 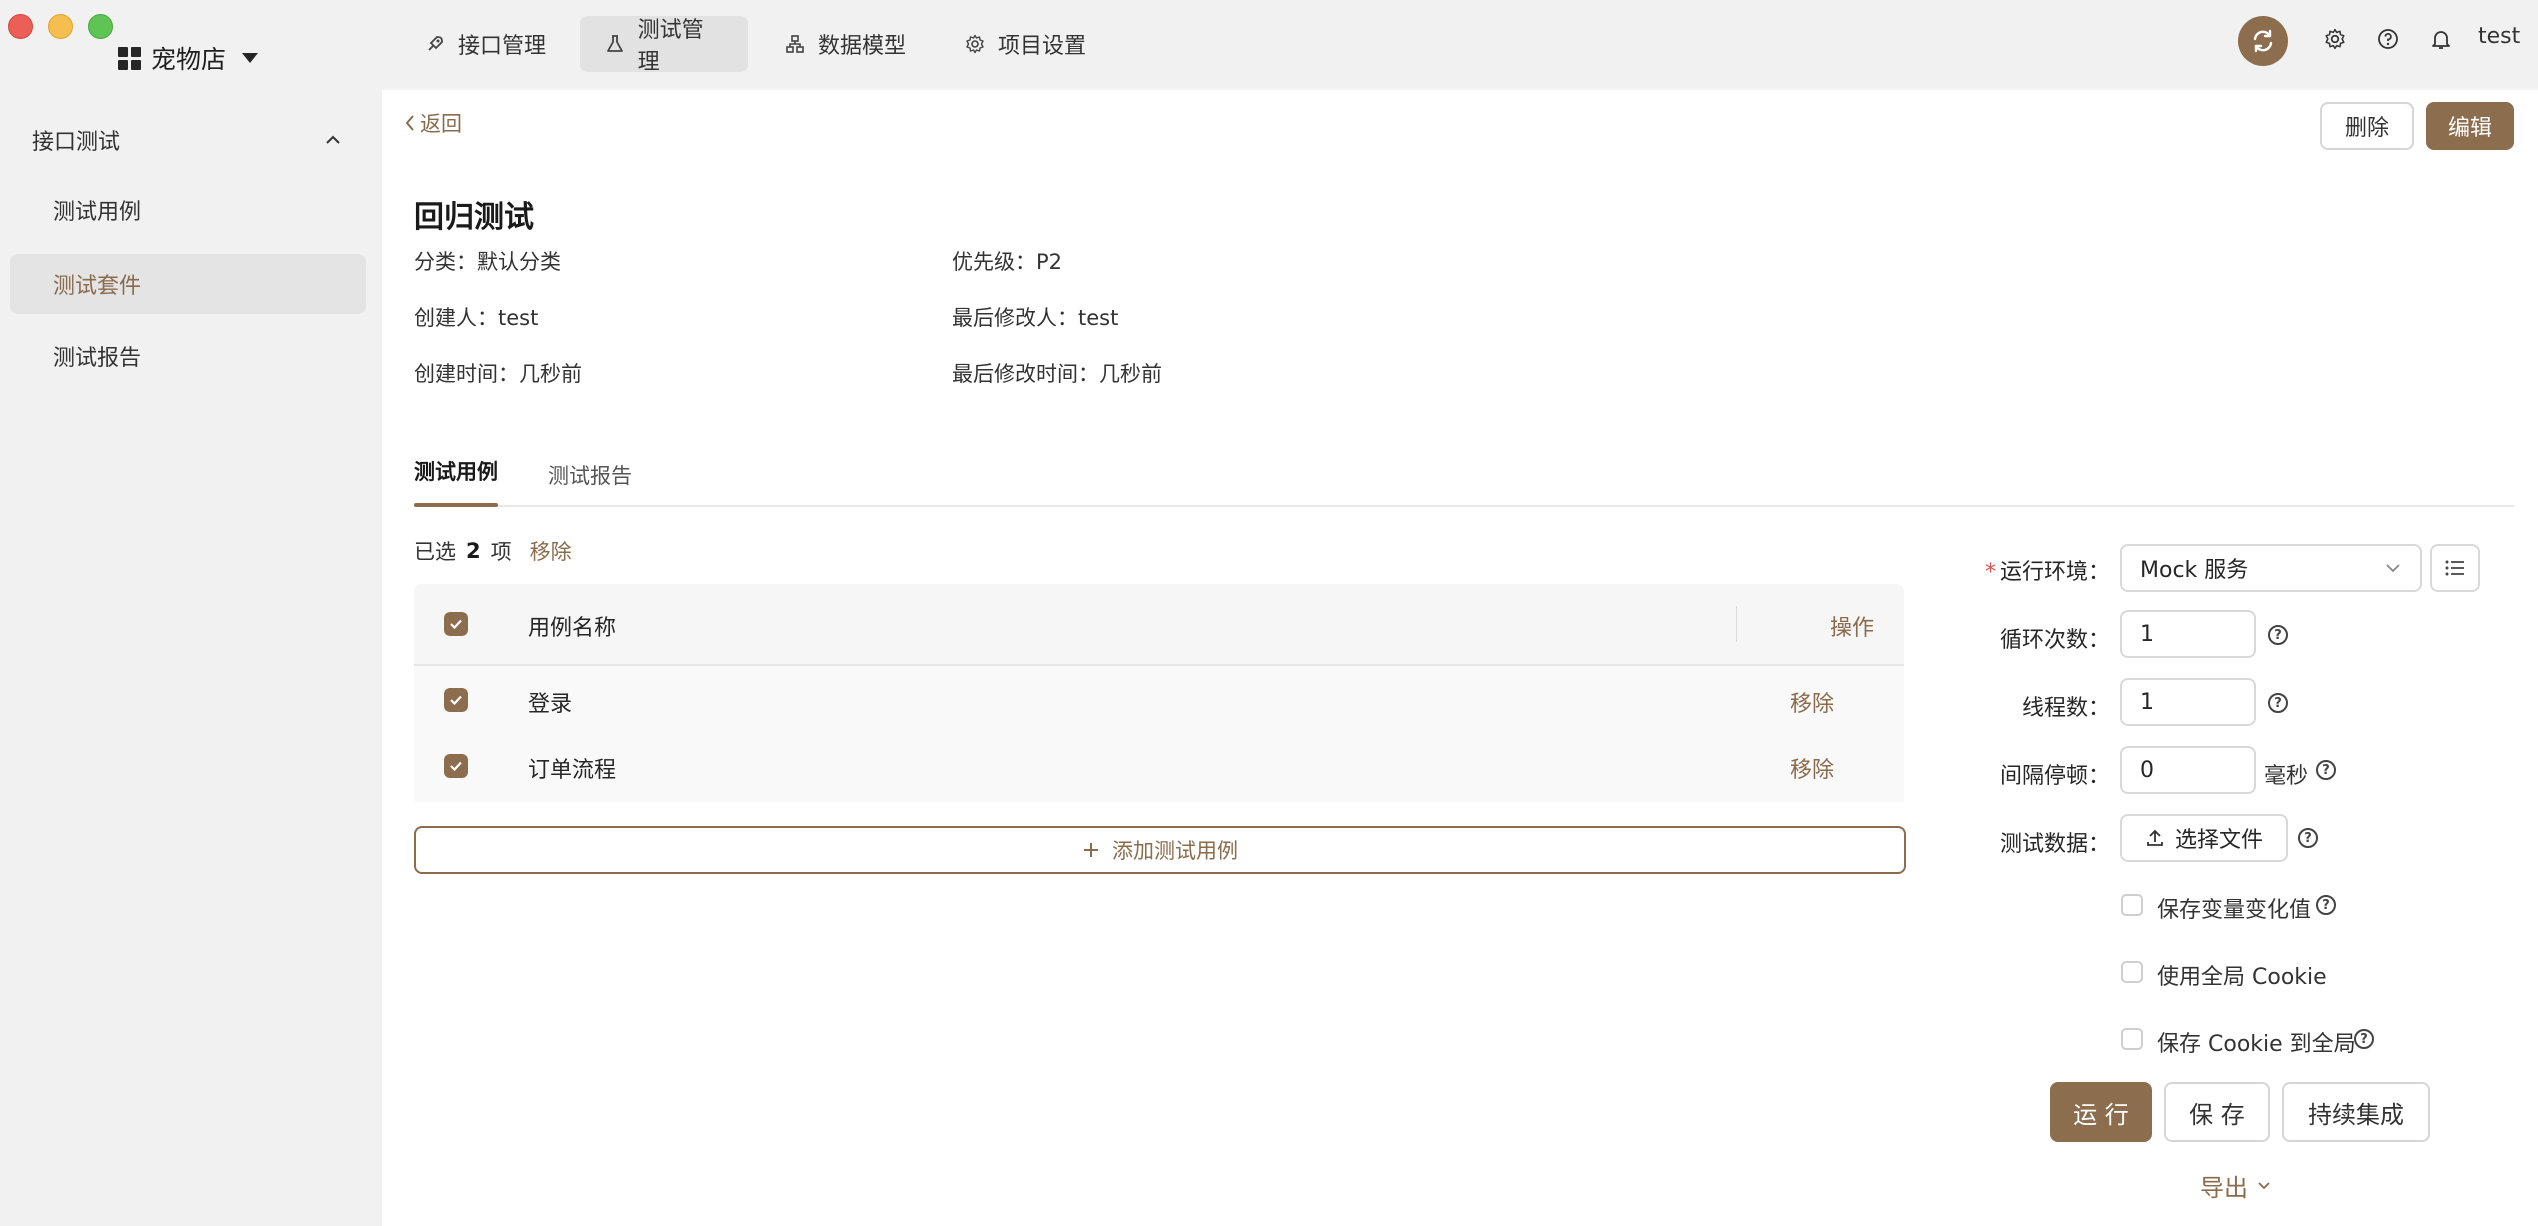 I want to click on chevron-left-icon, so click(x=409, y=123).